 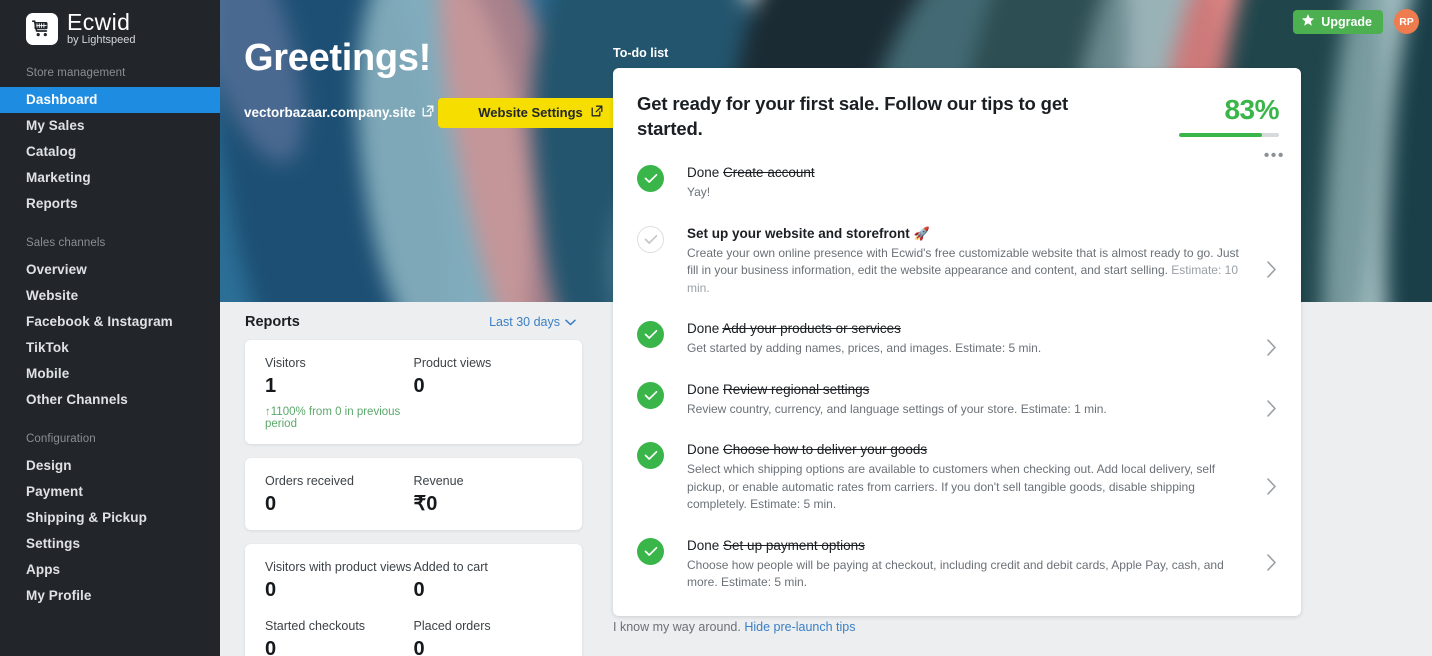 I want to click on sidebar-section-title: Store management, so click(x=76, y=73).